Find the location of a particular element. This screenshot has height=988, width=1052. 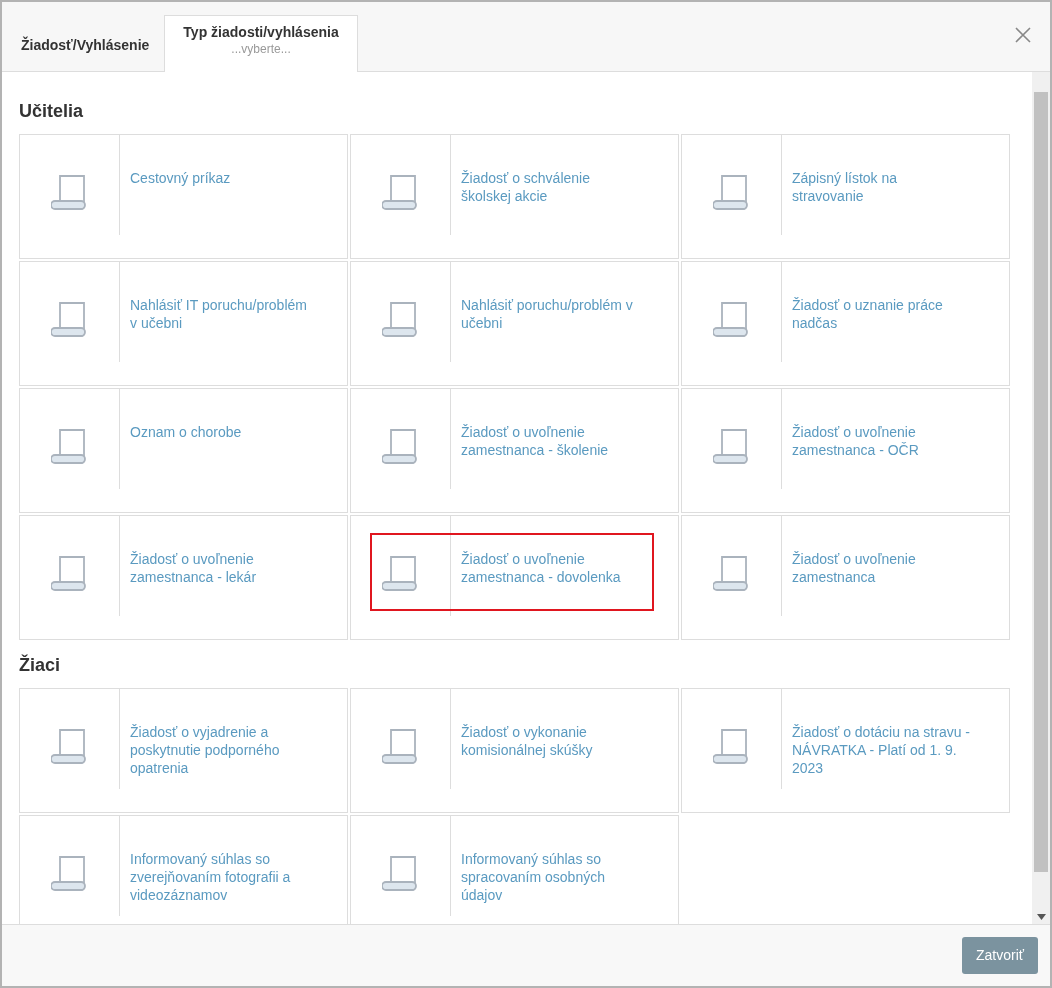

form-type-card: Žiadosť o schválenie školskej akcie is located at coordinates (514, 196).